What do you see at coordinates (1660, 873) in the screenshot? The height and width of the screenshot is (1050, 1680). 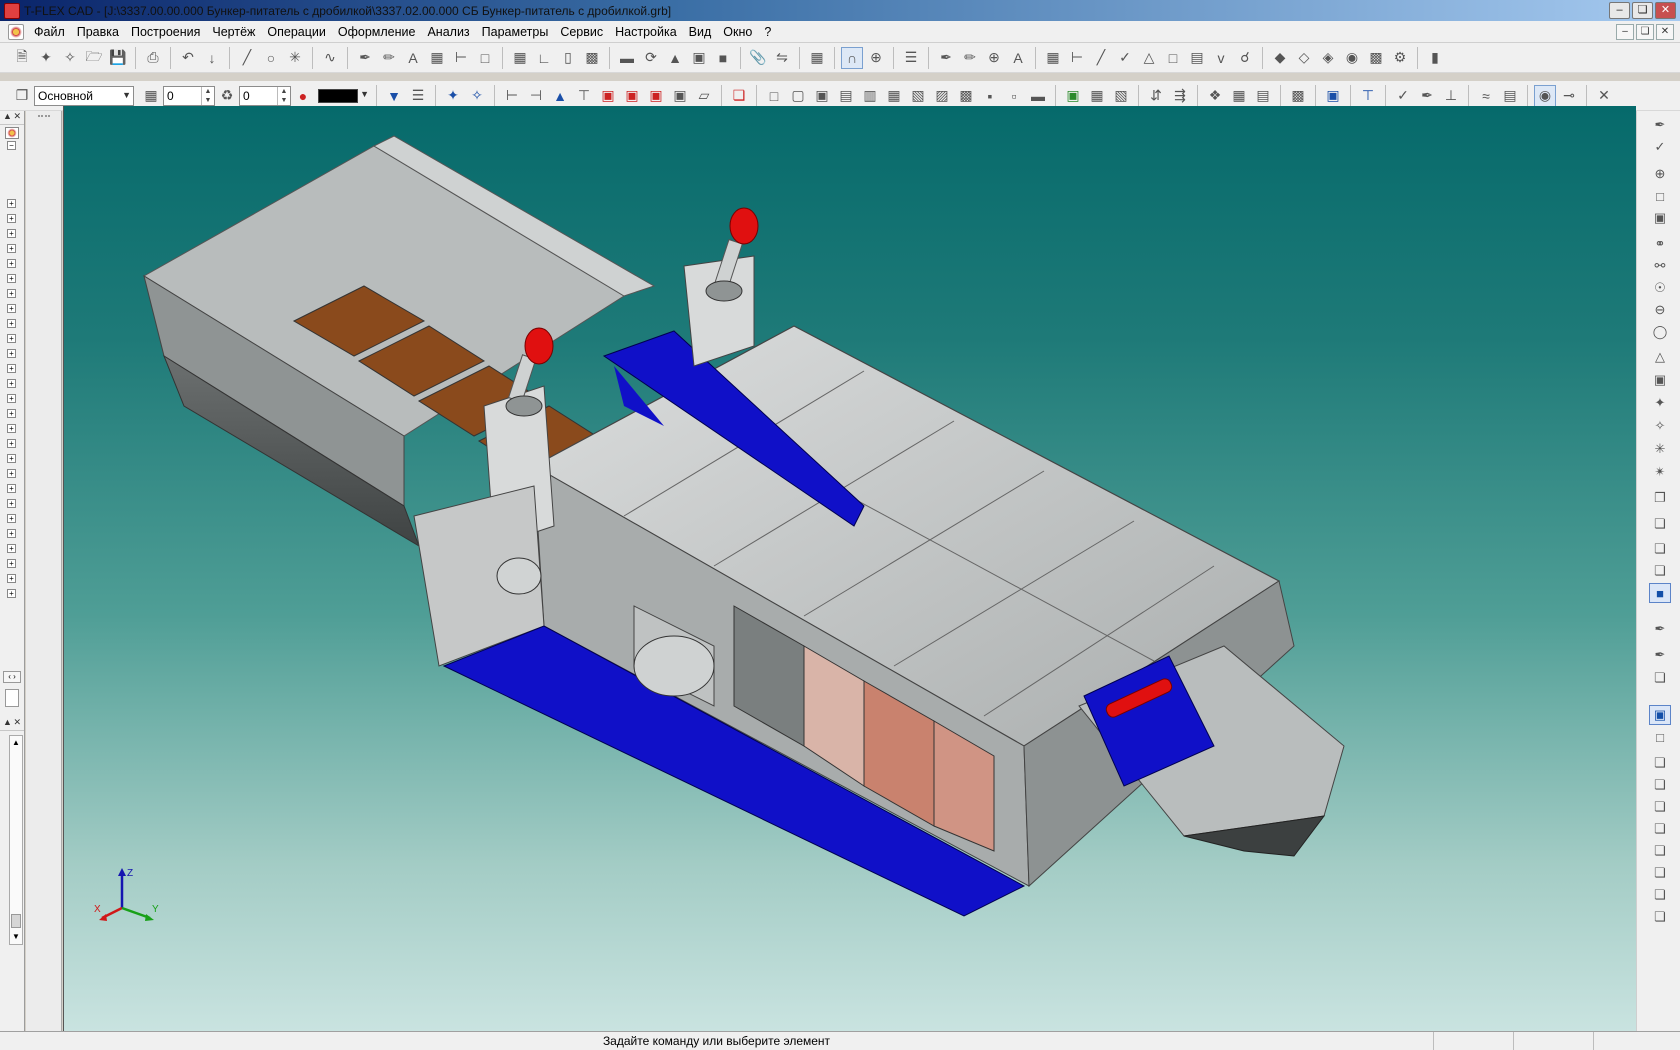 I see `view-iso-6-icon: ❏` at bounding box center [1660, 873].